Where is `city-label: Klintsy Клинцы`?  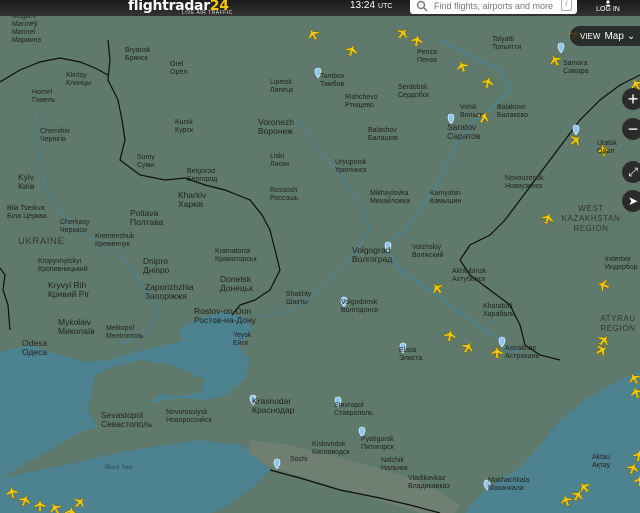
city-label: Klintsy Клинцы is located at coordinates (78, 80).